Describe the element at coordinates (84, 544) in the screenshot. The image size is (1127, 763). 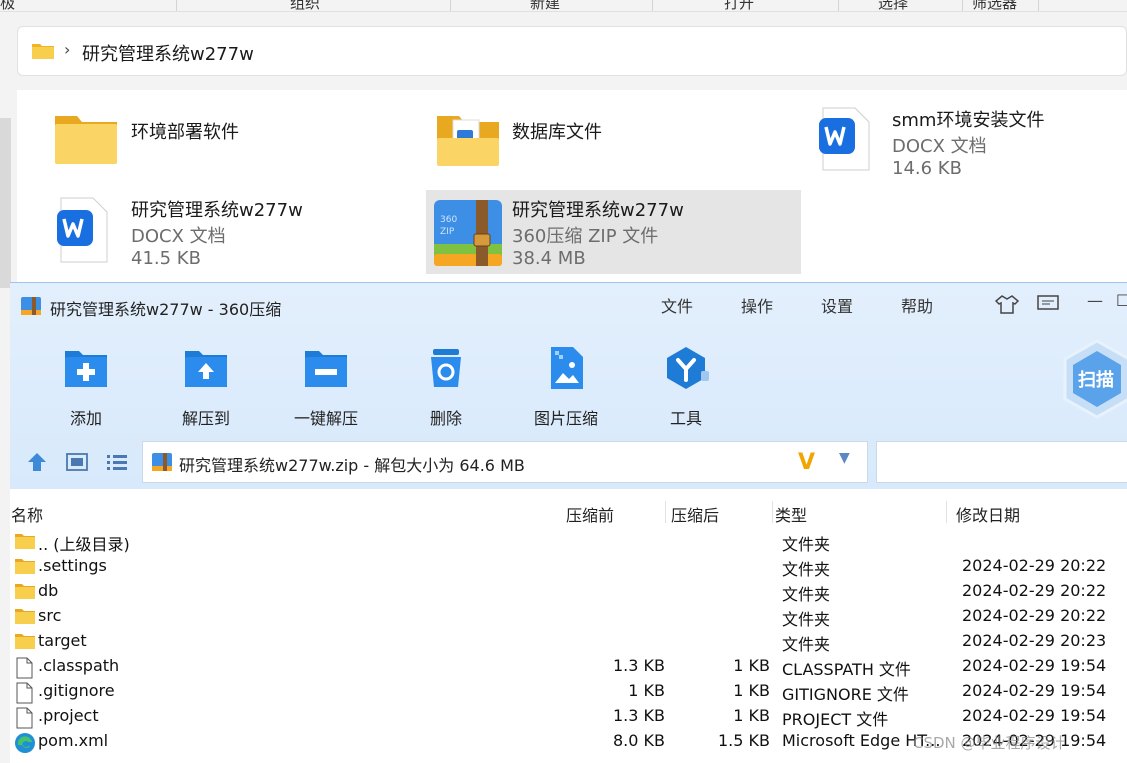
I see `row-name: .. (上级目录)` at that location.